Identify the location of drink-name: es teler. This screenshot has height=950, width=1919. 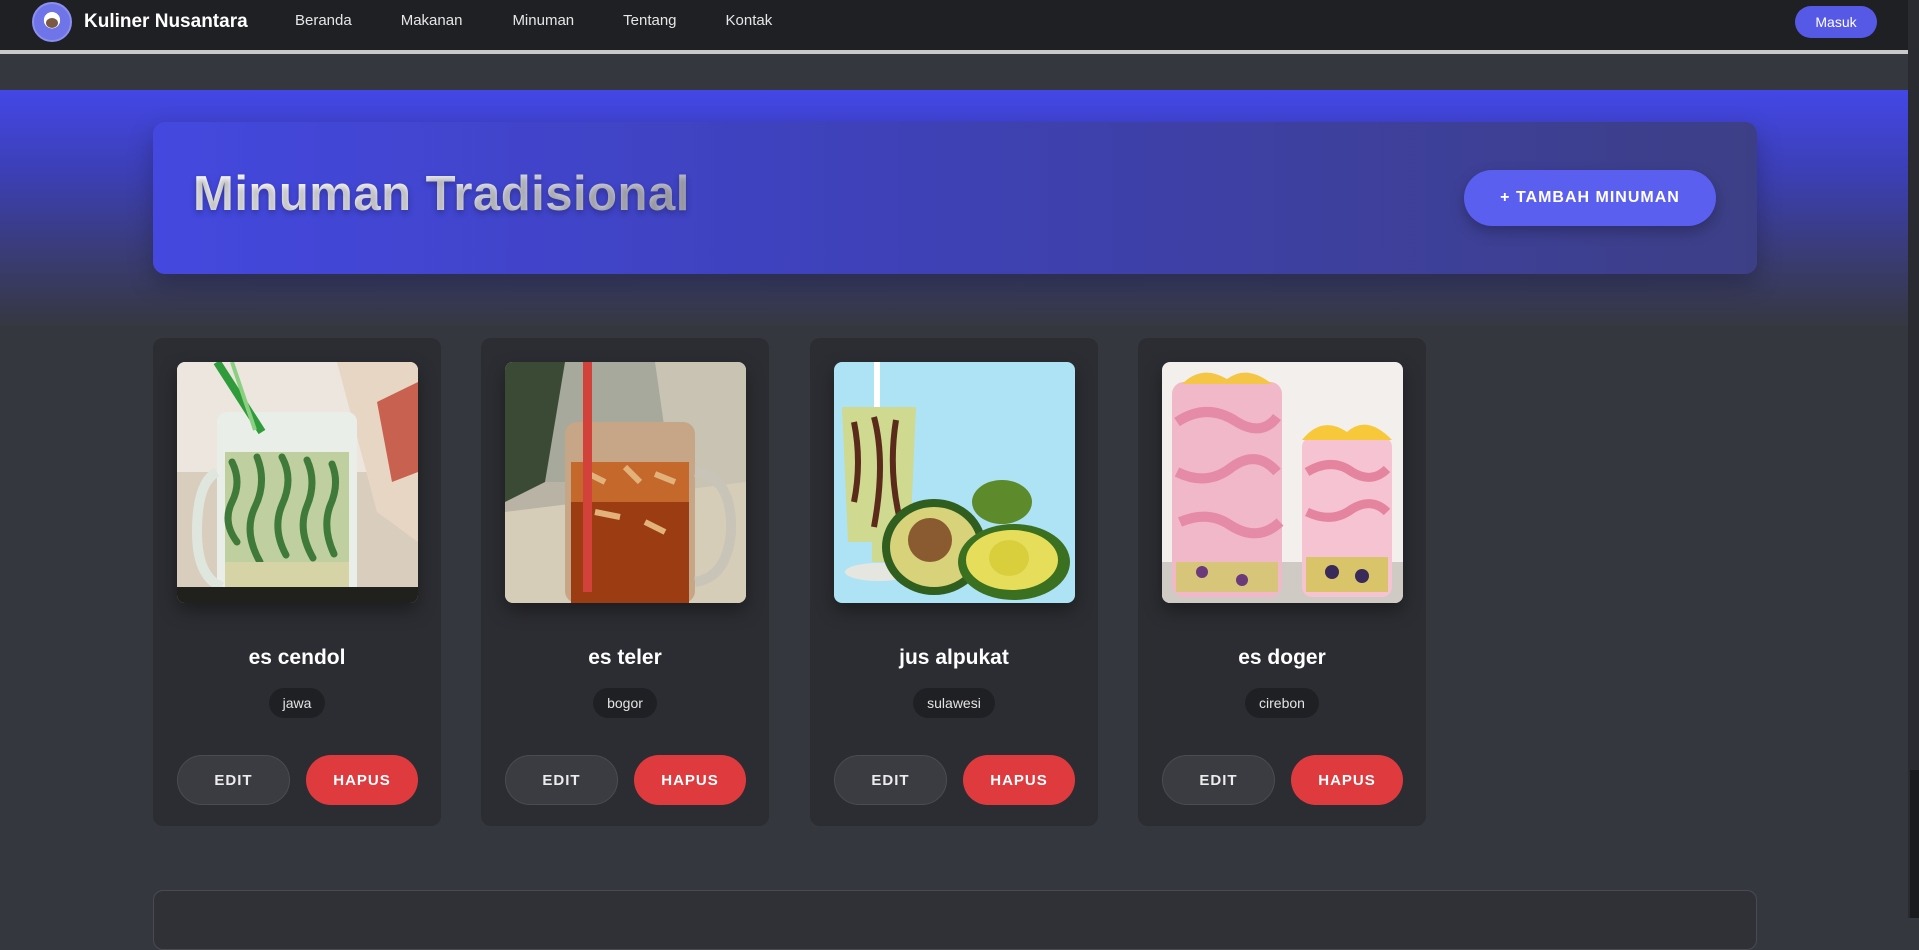
(625, 657).